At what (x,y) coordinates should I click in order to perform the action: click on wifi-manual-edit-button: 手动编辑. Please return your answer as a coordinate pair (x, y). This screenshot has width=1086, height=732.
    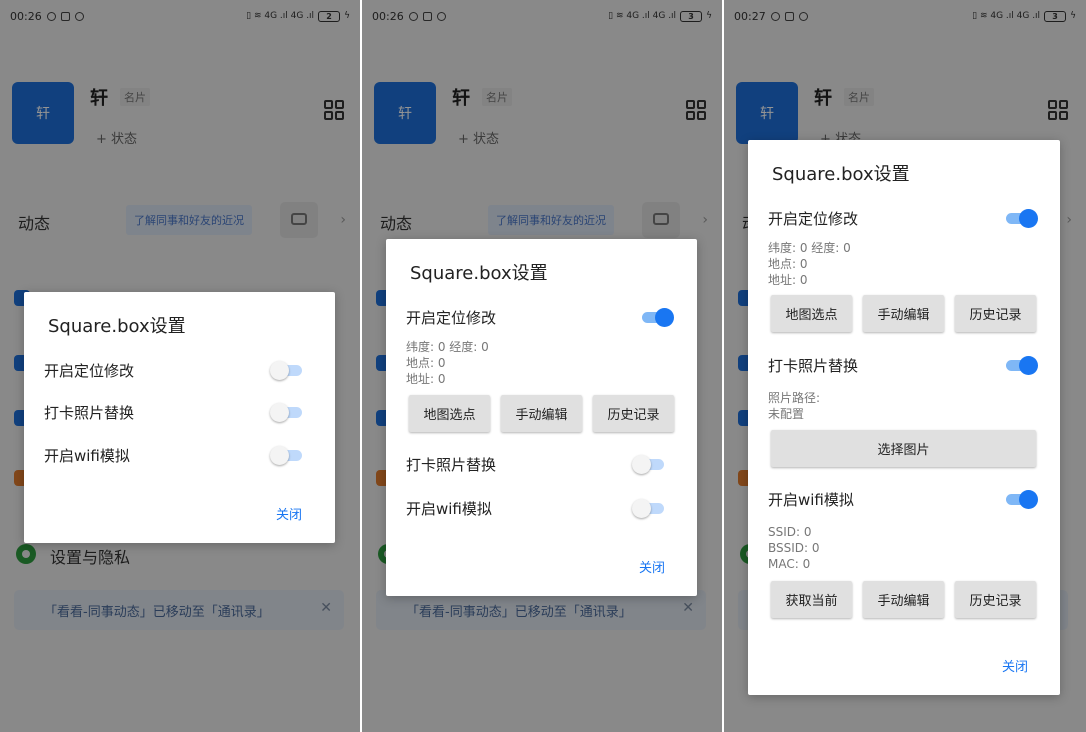
    Looking at the image, I should click on (903, 599).